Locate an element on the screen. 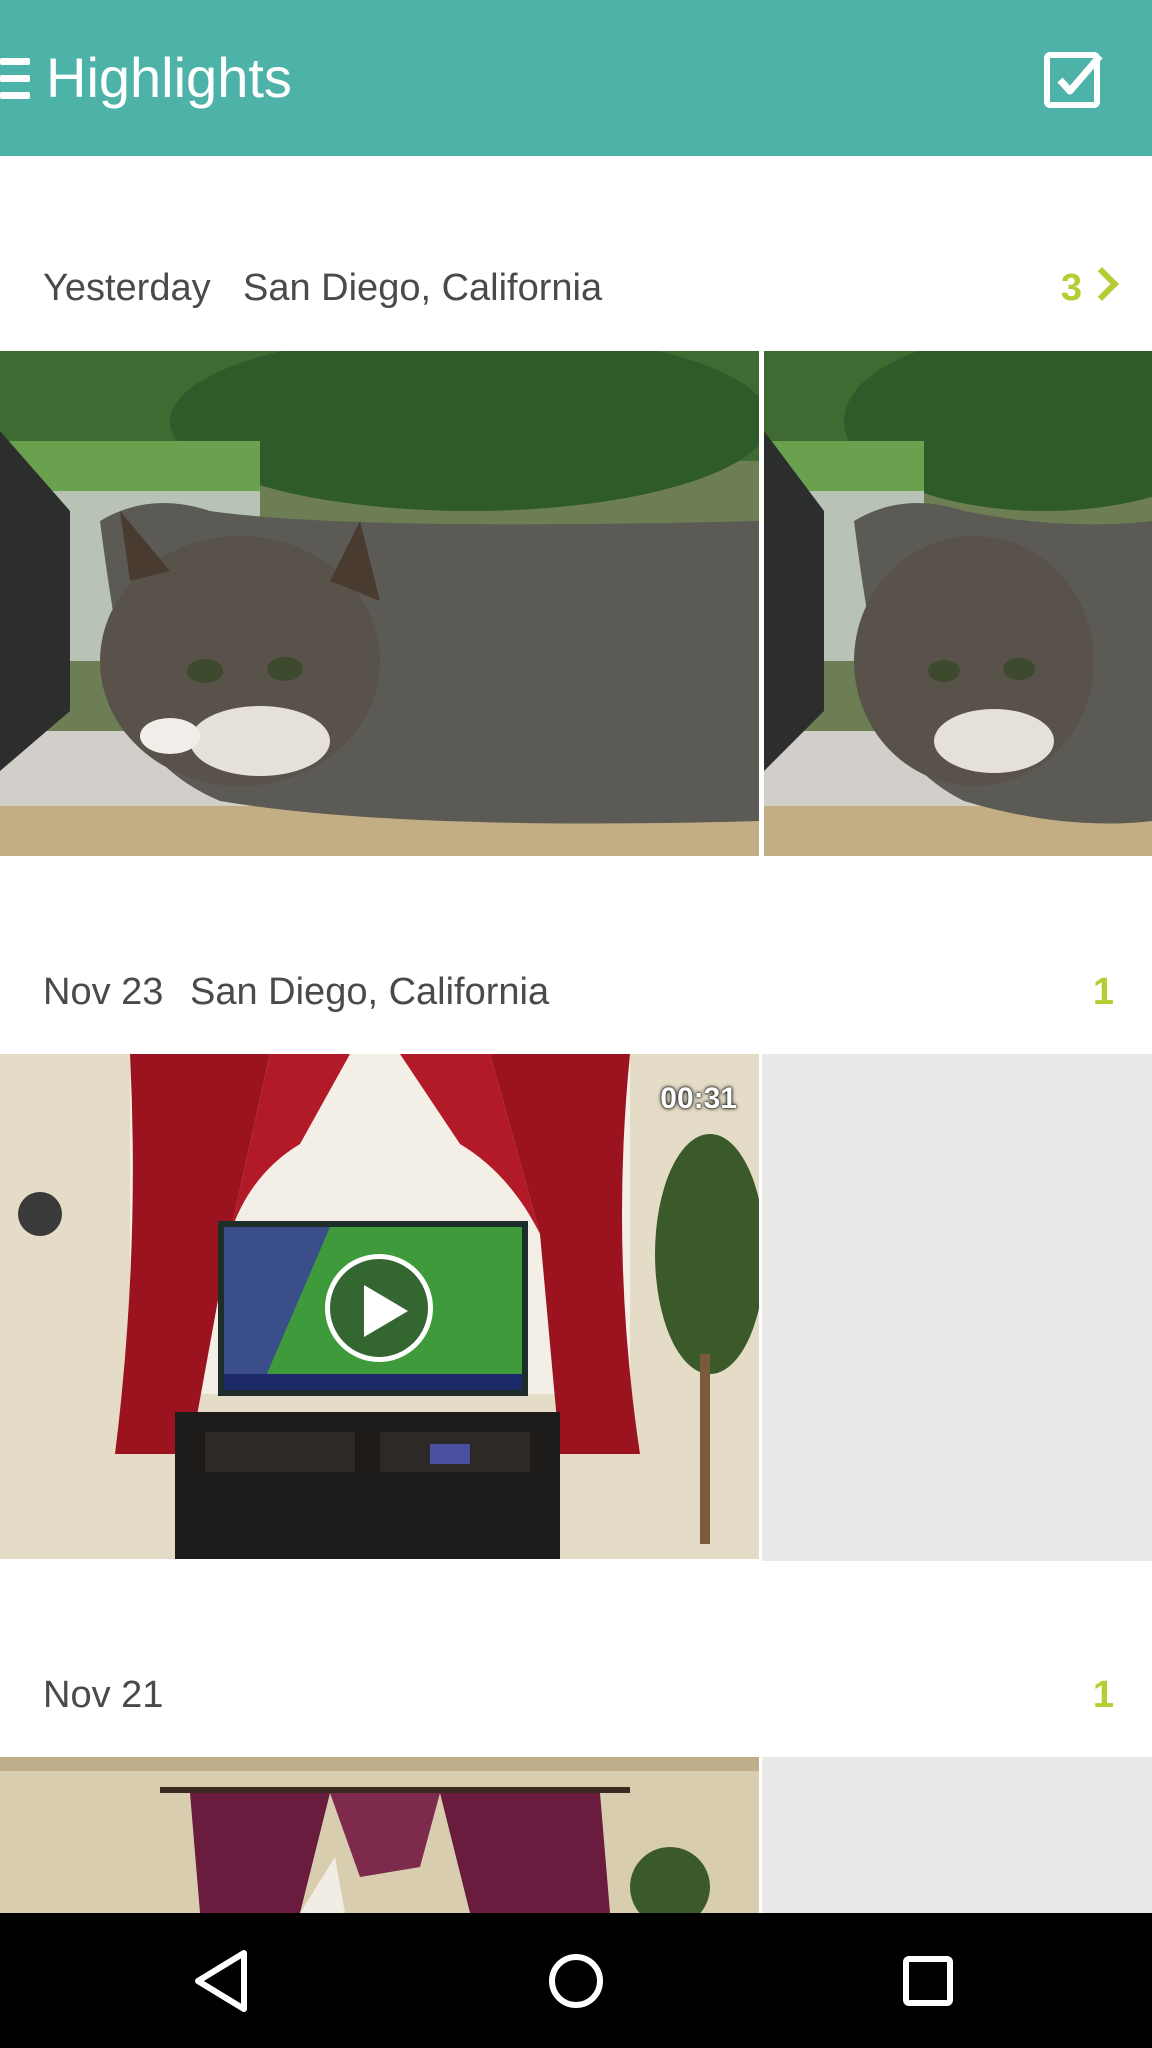  section-date: Nov 21 is located at coordinates (103, 1695).